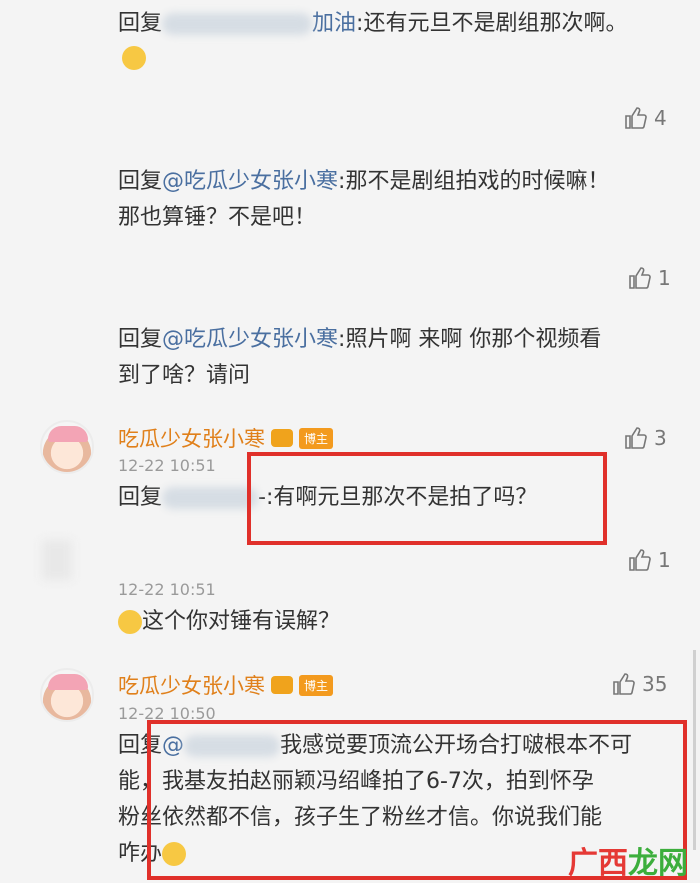  What do you see at coordinates (57, 560) in the screenshot?
I see `blurred-avatar` at bounding box center [57, 560].